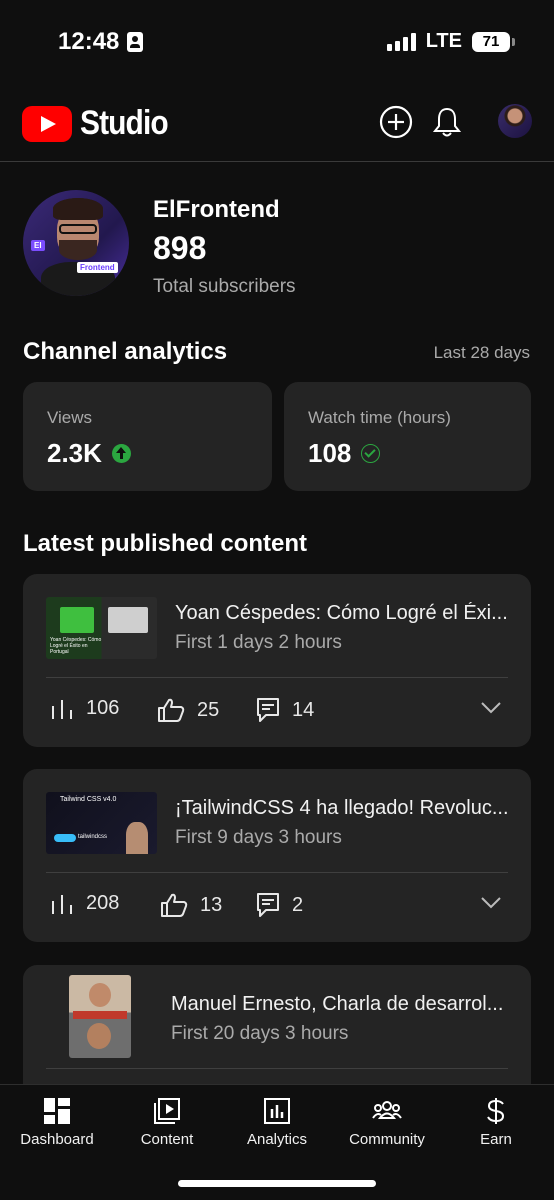  Describe the element at coordinates (76, 243) in the screenshot. I see `channel-avatar: El Frontend` at that location.